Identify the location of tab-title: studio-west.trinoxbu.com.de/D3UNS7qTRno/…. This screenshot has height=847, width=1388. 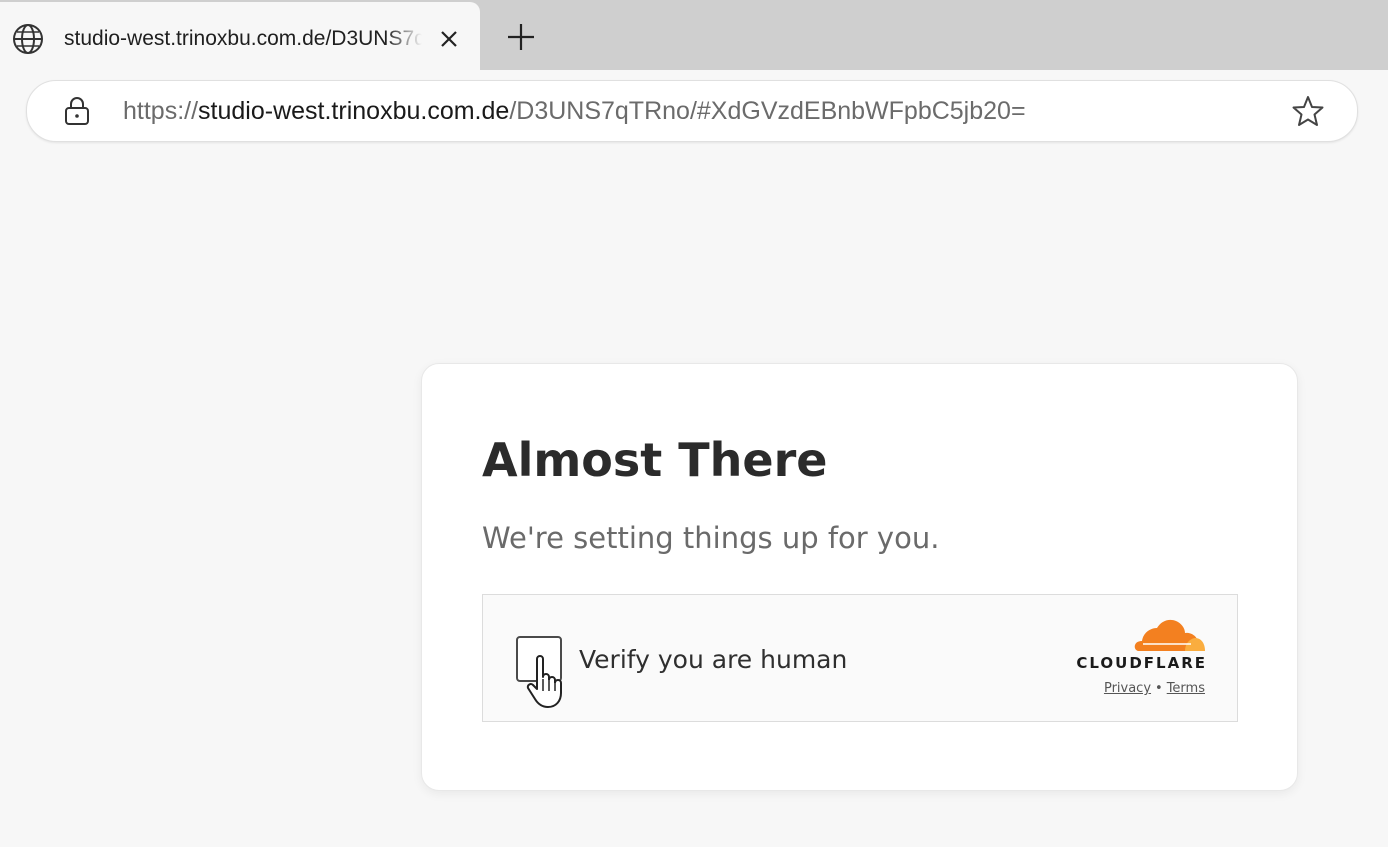
(243, 38).